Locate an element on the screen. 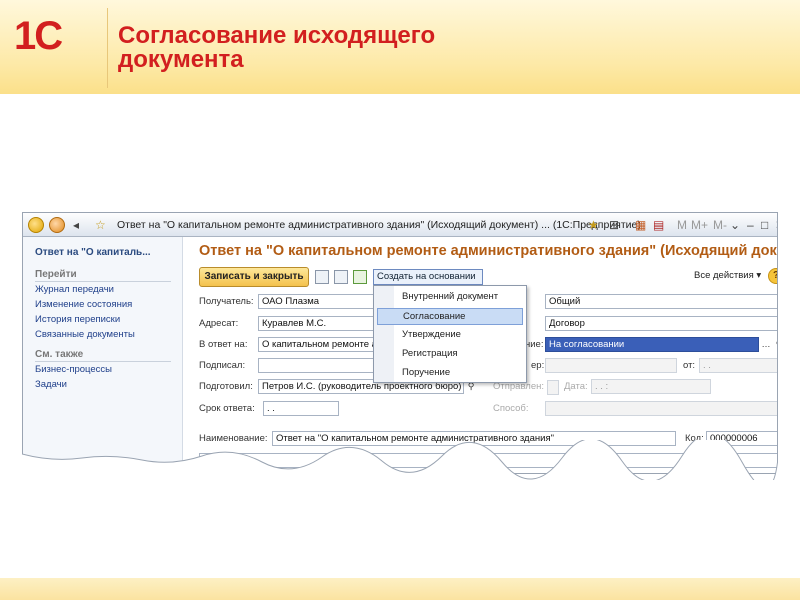 Image resolution: width=800 pixels, height=600 pixels. help-icon: ? is located at coordinates (772, 276).